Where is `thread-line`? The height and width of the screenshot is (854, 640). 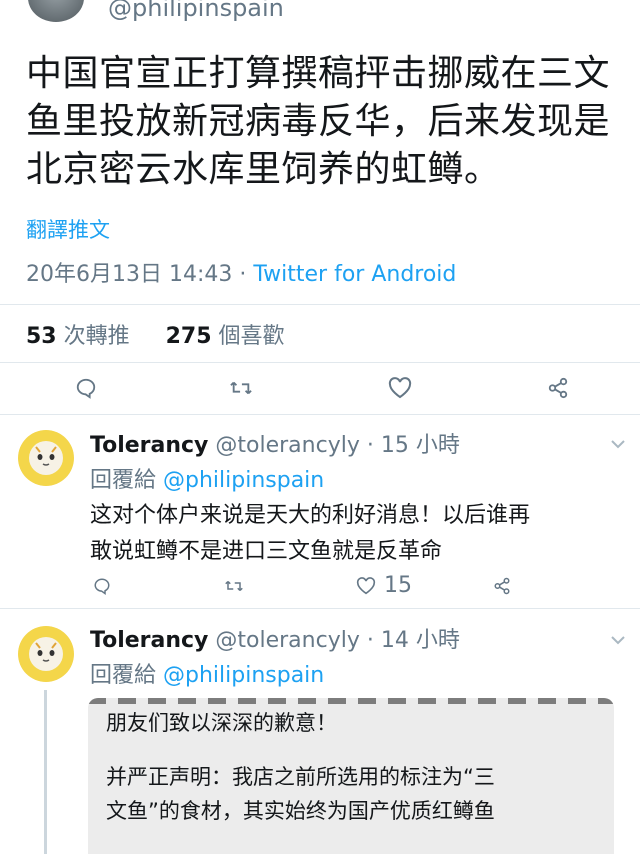 thread-line is located at coordinates (45, 772).